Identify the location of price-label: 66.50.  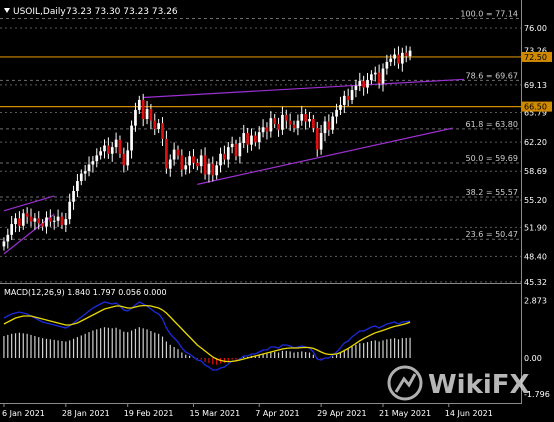
(535, 107).